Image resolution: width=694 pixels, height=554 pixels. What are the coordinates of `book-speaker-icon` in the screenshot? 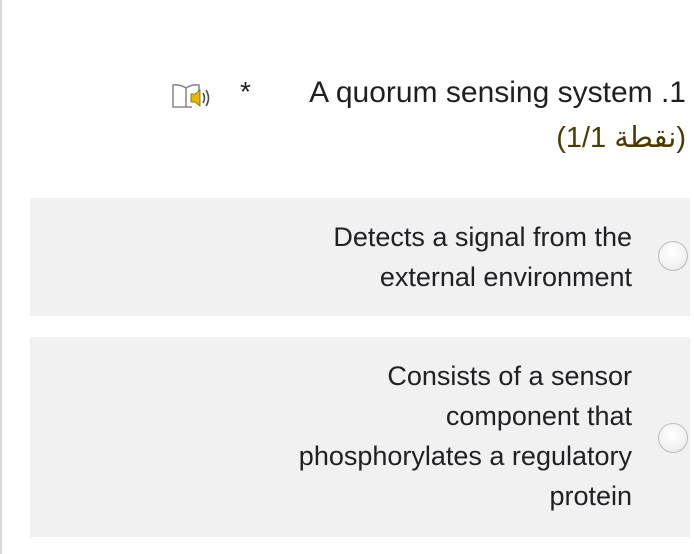 It's located at (192, 95).